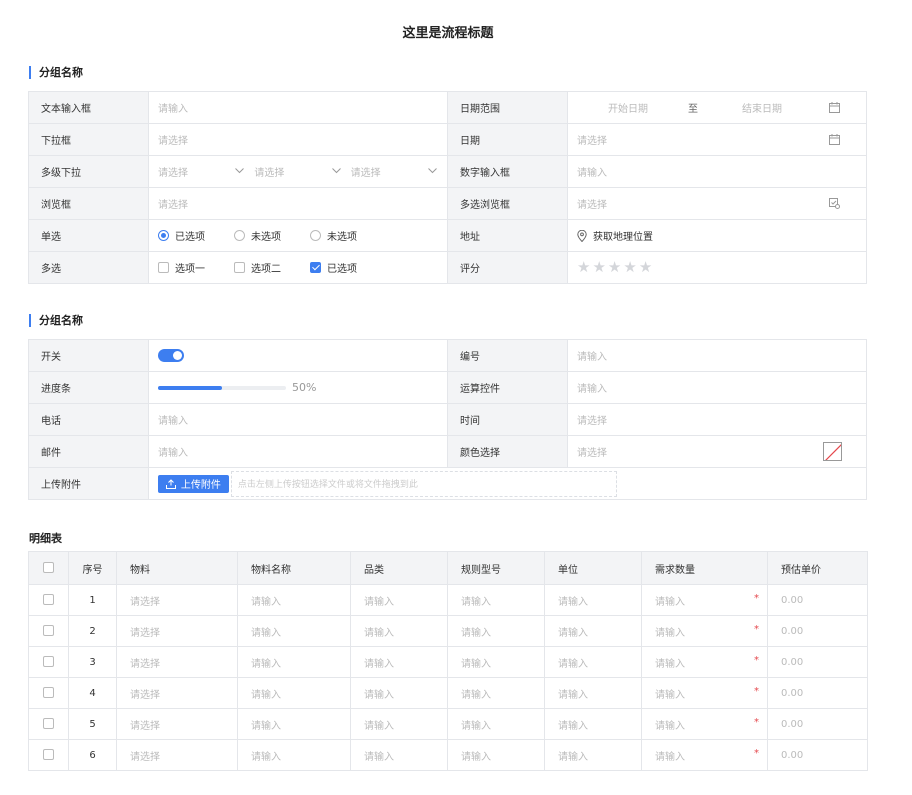 The height and width of the screenshot is (795, 912). Describe the element at coordinates (171, 355) in the screenshot. I see `toggle-switch` at that location.